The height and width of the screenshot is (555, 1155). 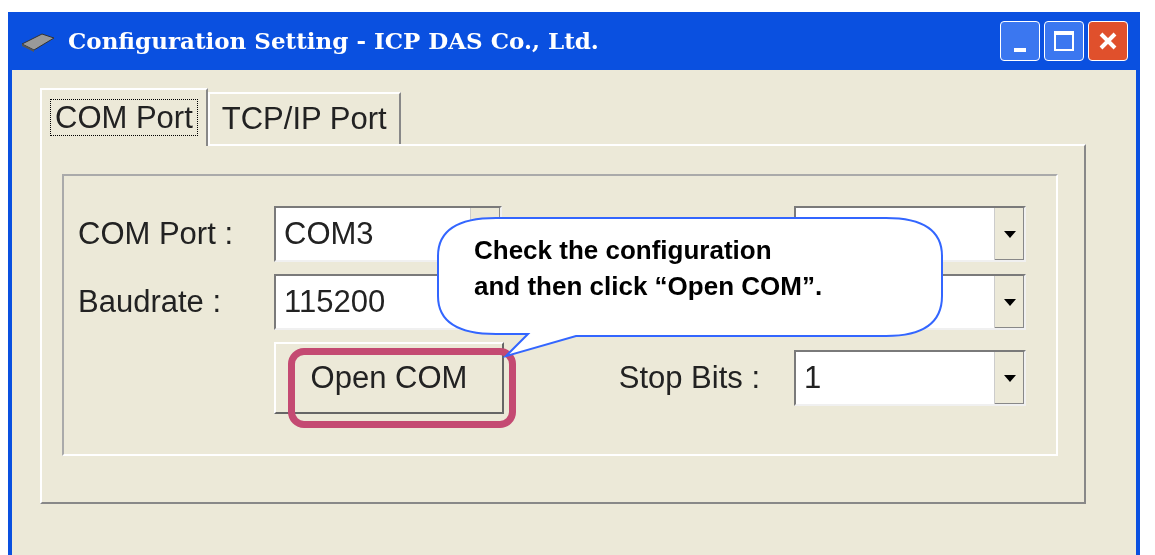 I want to click on field-label: COM Port :, so click(x=156, y=233).